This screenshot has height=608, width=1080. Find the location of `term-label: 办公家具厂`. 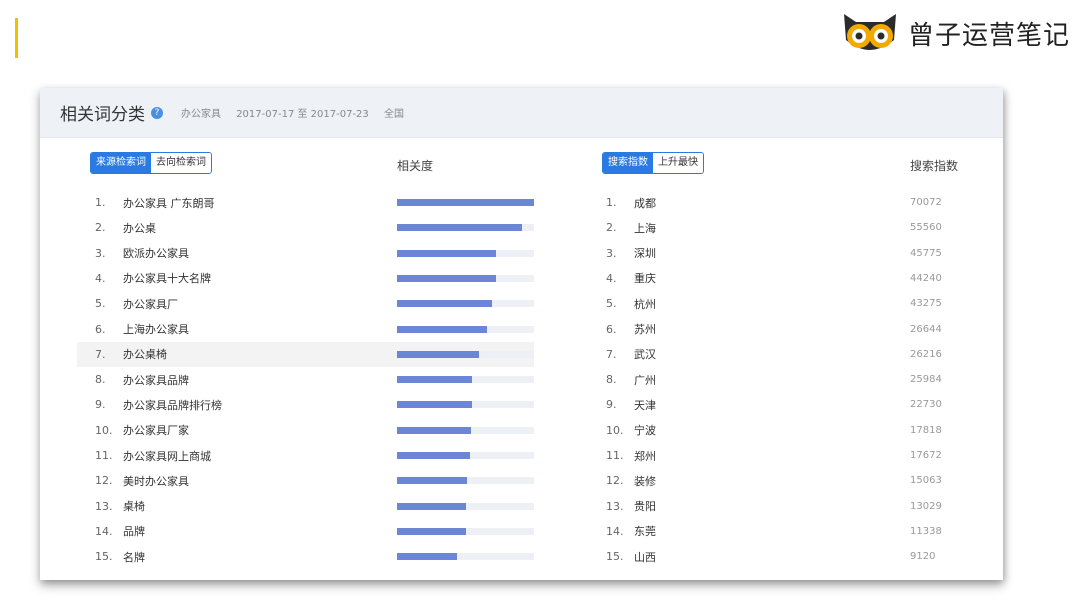

term-label: 办公家具厂 is located at coordinates (150, 304).